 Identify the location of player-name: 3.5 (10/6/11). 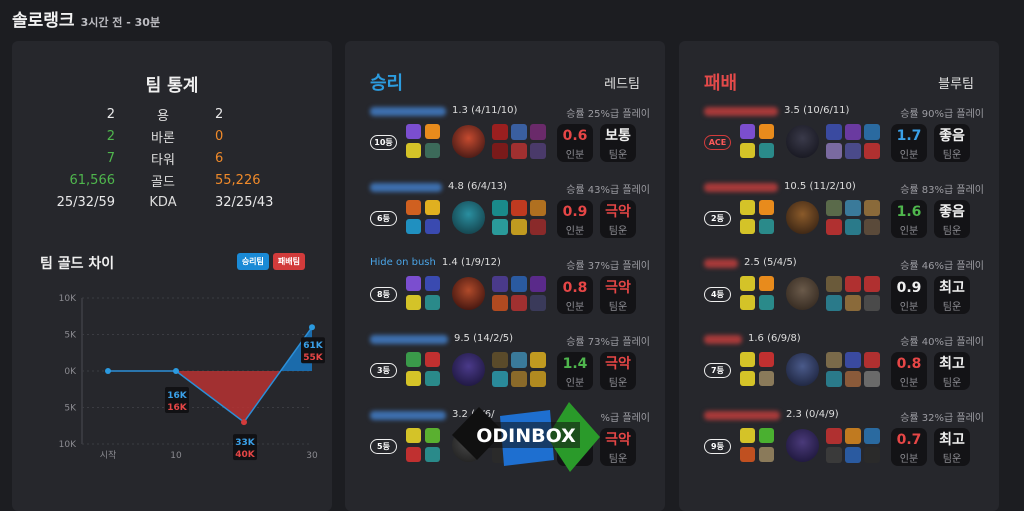
(776, 111).